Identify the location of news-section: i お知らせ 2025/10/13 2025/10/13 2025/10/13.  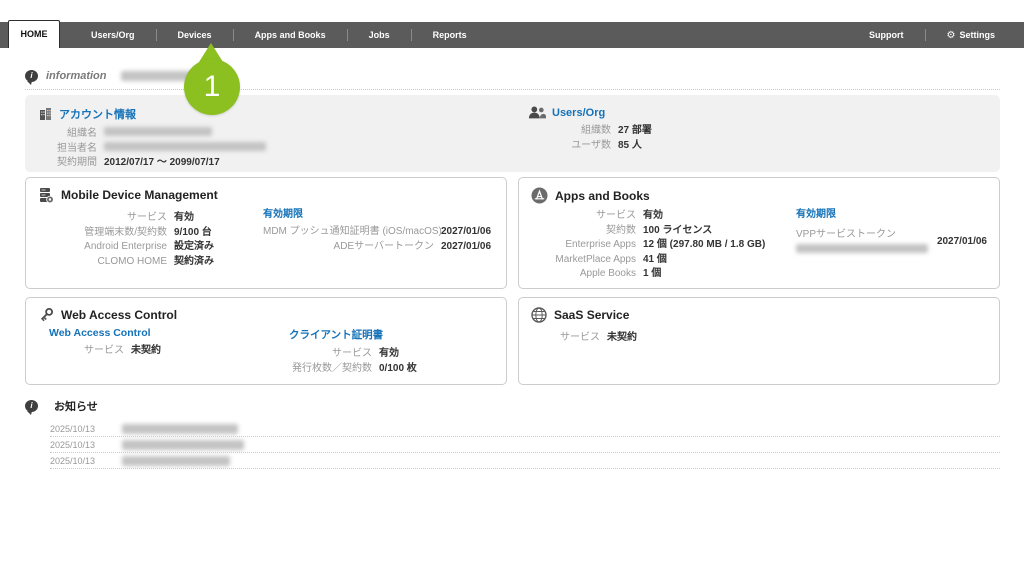
(512, 433).